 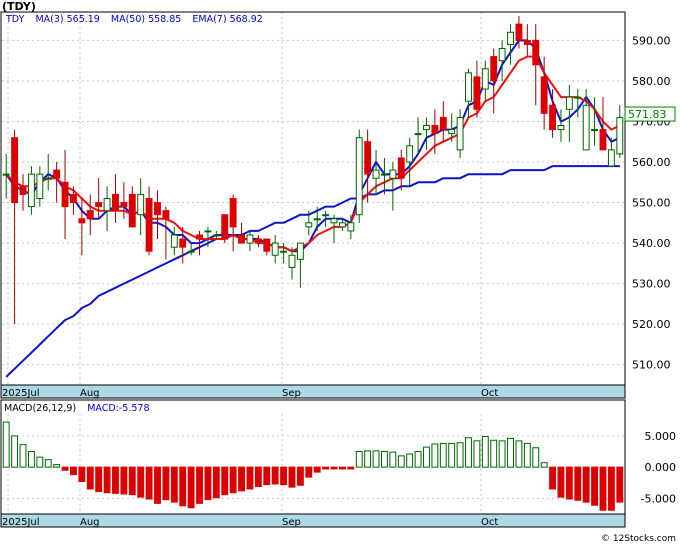 What do you see at coordinates (21, 522) in the screenshot?
I see `macd-date-label: 2025Jul` at bounding box center [21, 522].